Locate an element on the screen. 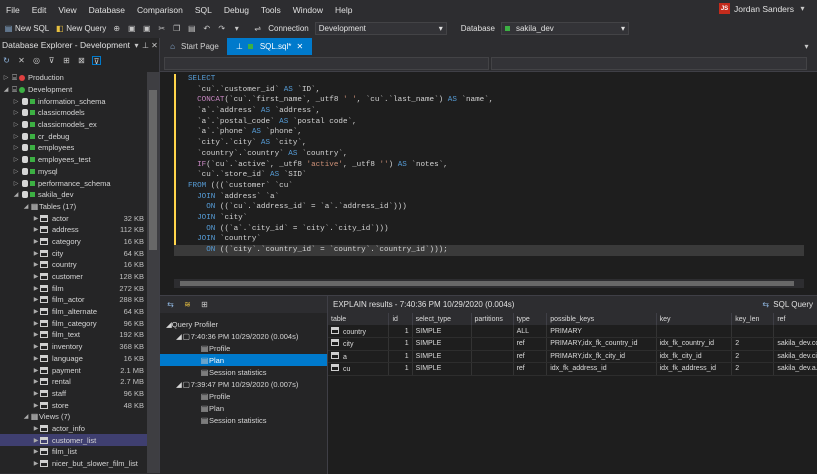 The image size is (817, 474). tree-database: ▷ employees is located at coordinates (74, 148).